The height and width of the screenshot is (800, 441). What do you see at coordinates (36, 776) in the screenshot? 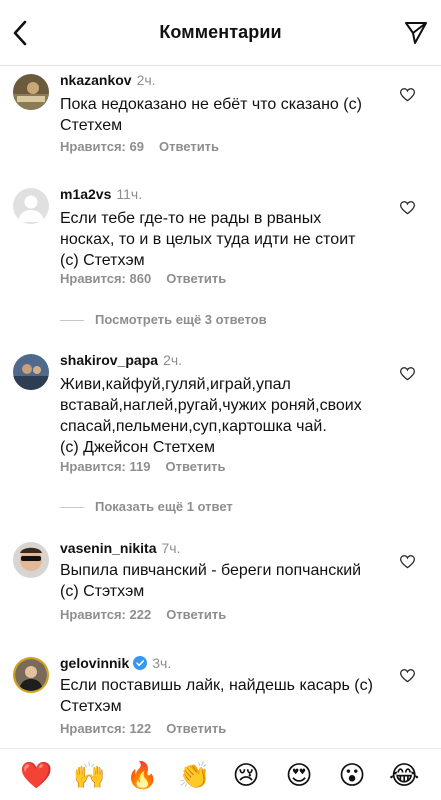
I see `heart-emoji-icon: ❤️` at bounding box center [36, 776].